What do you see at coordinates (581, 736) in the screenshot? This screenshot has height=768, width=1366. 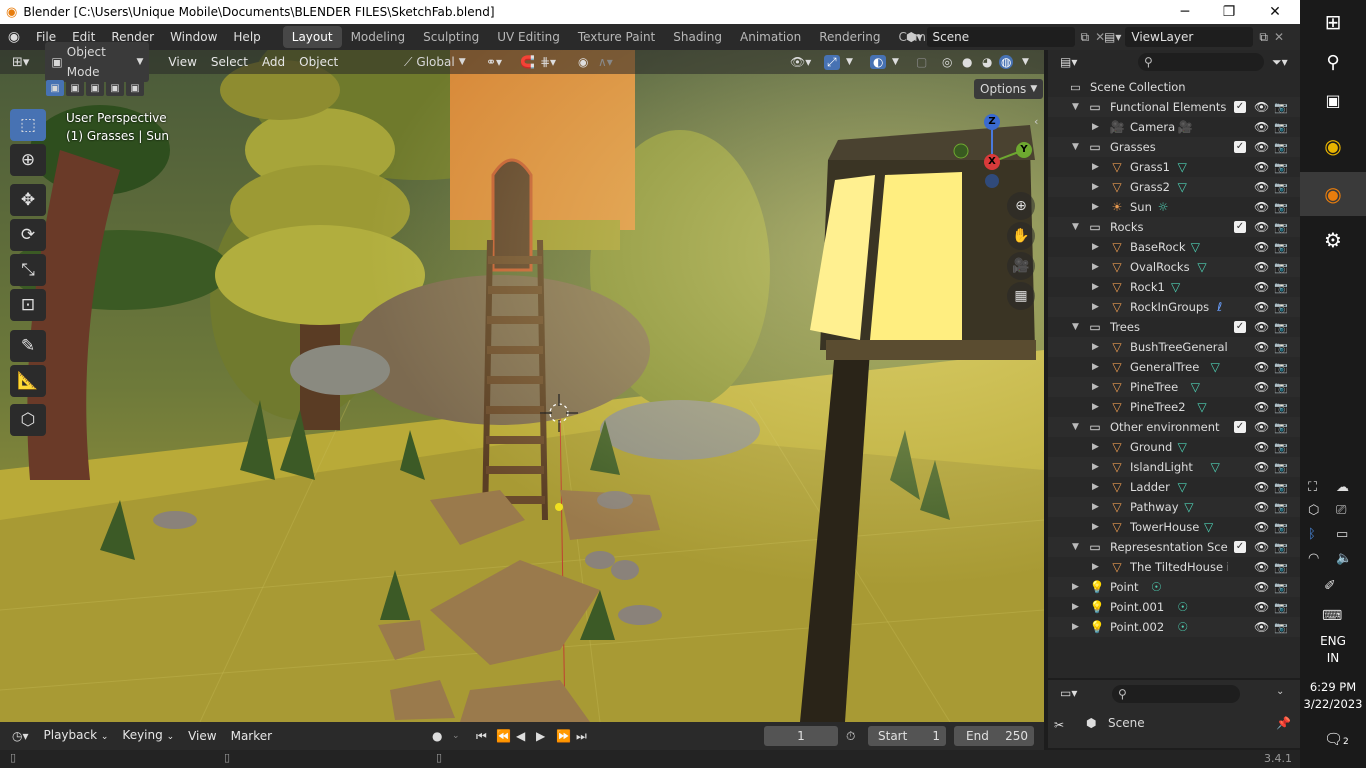 I see `jump-end-icon: ⏭` at bounding box center [581, 736].